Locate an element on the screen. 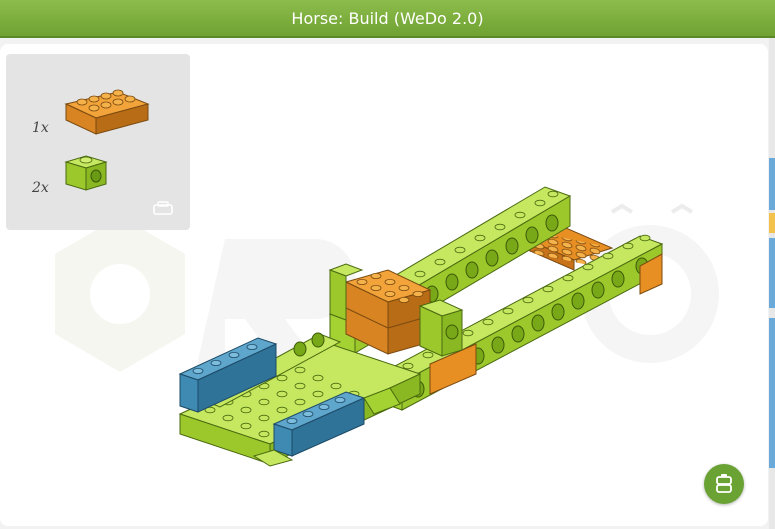 The image size is (775, 529). brick-icon is located at coordinates (724, 483).